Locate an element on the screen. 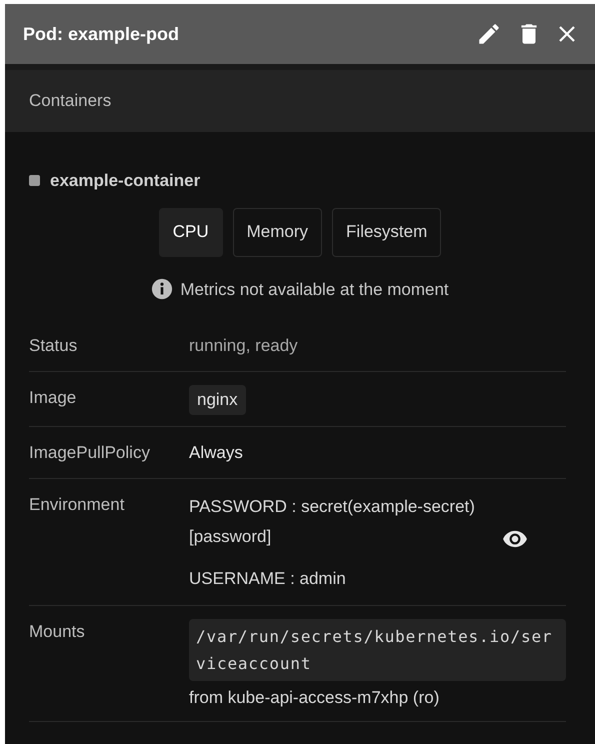 The height and width of the screenshot is (744, 595). row-label: Image is located at coordinates (53, 398).